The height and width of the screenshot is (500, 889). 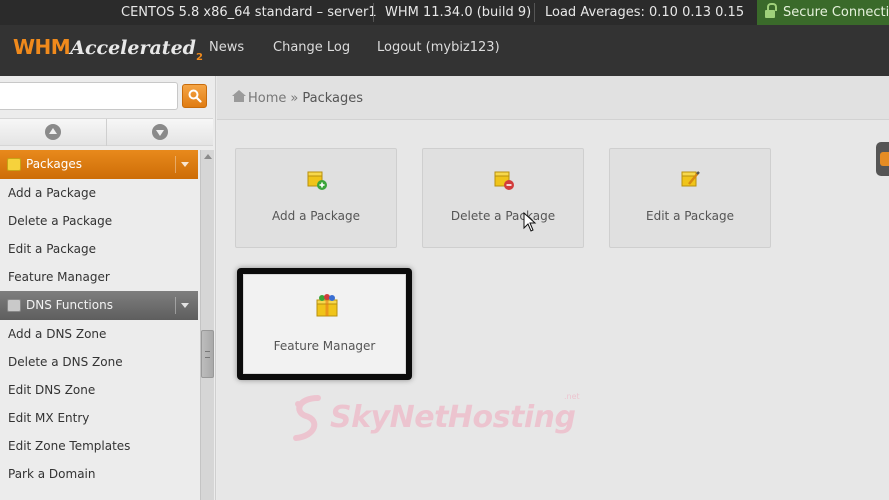 I want to click on whm-version: WHM 11.34.0 (build 9), so click(x=458, y=12).